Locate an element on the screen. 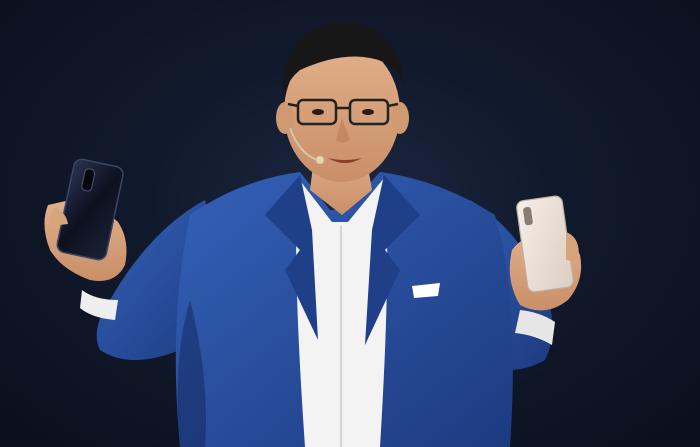 The height and width of the screenshot is (447, 700). left-shirt-cuff is located at coordinates (99, 305).